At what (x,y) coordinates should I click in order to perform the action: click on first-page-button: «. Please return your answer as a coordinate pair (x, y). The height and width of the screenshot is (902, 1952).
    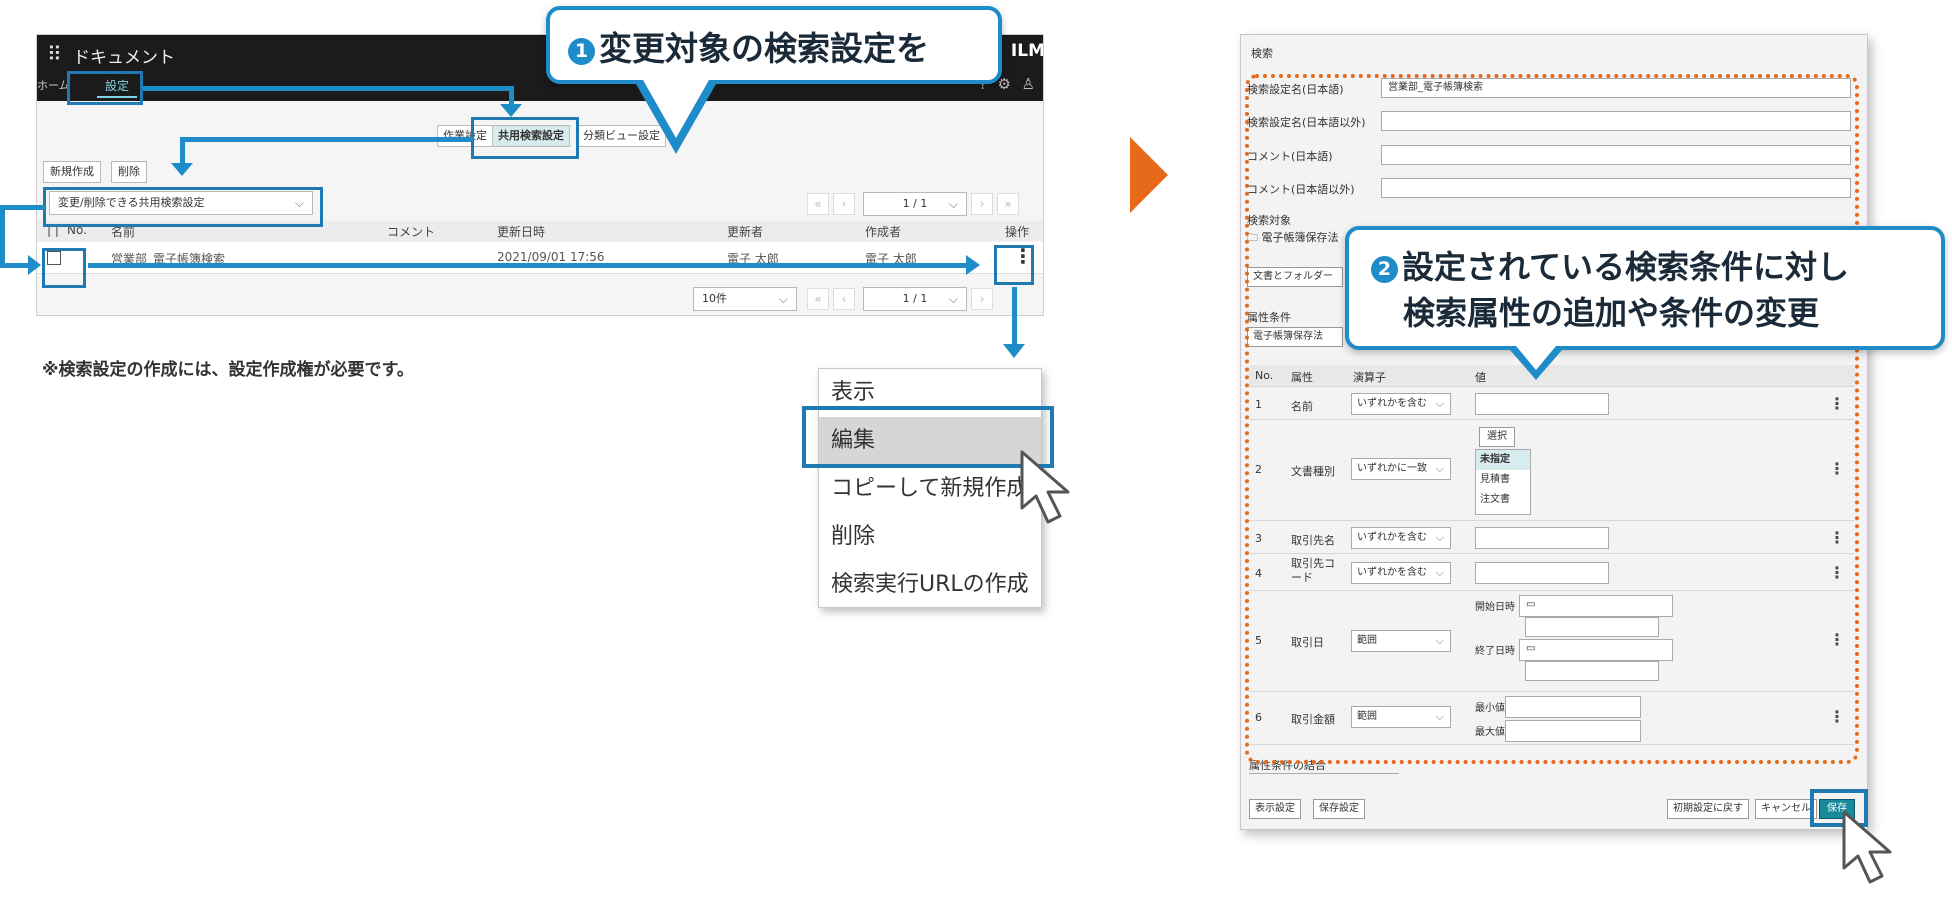
    Looking at the image, I should click on (818, 204).